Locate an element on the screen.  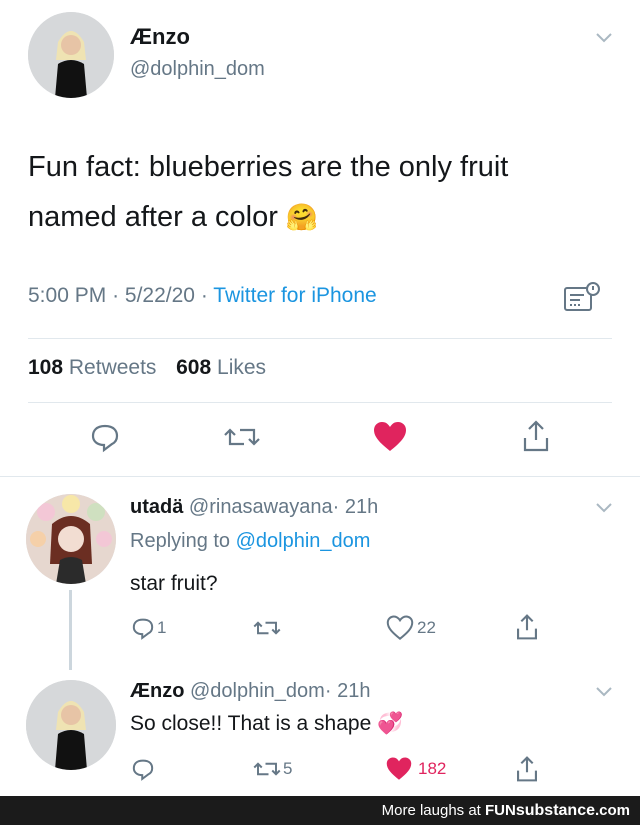
engagement-counts: 108 Retweets 608 Likes is located at coordinates (147, 368).